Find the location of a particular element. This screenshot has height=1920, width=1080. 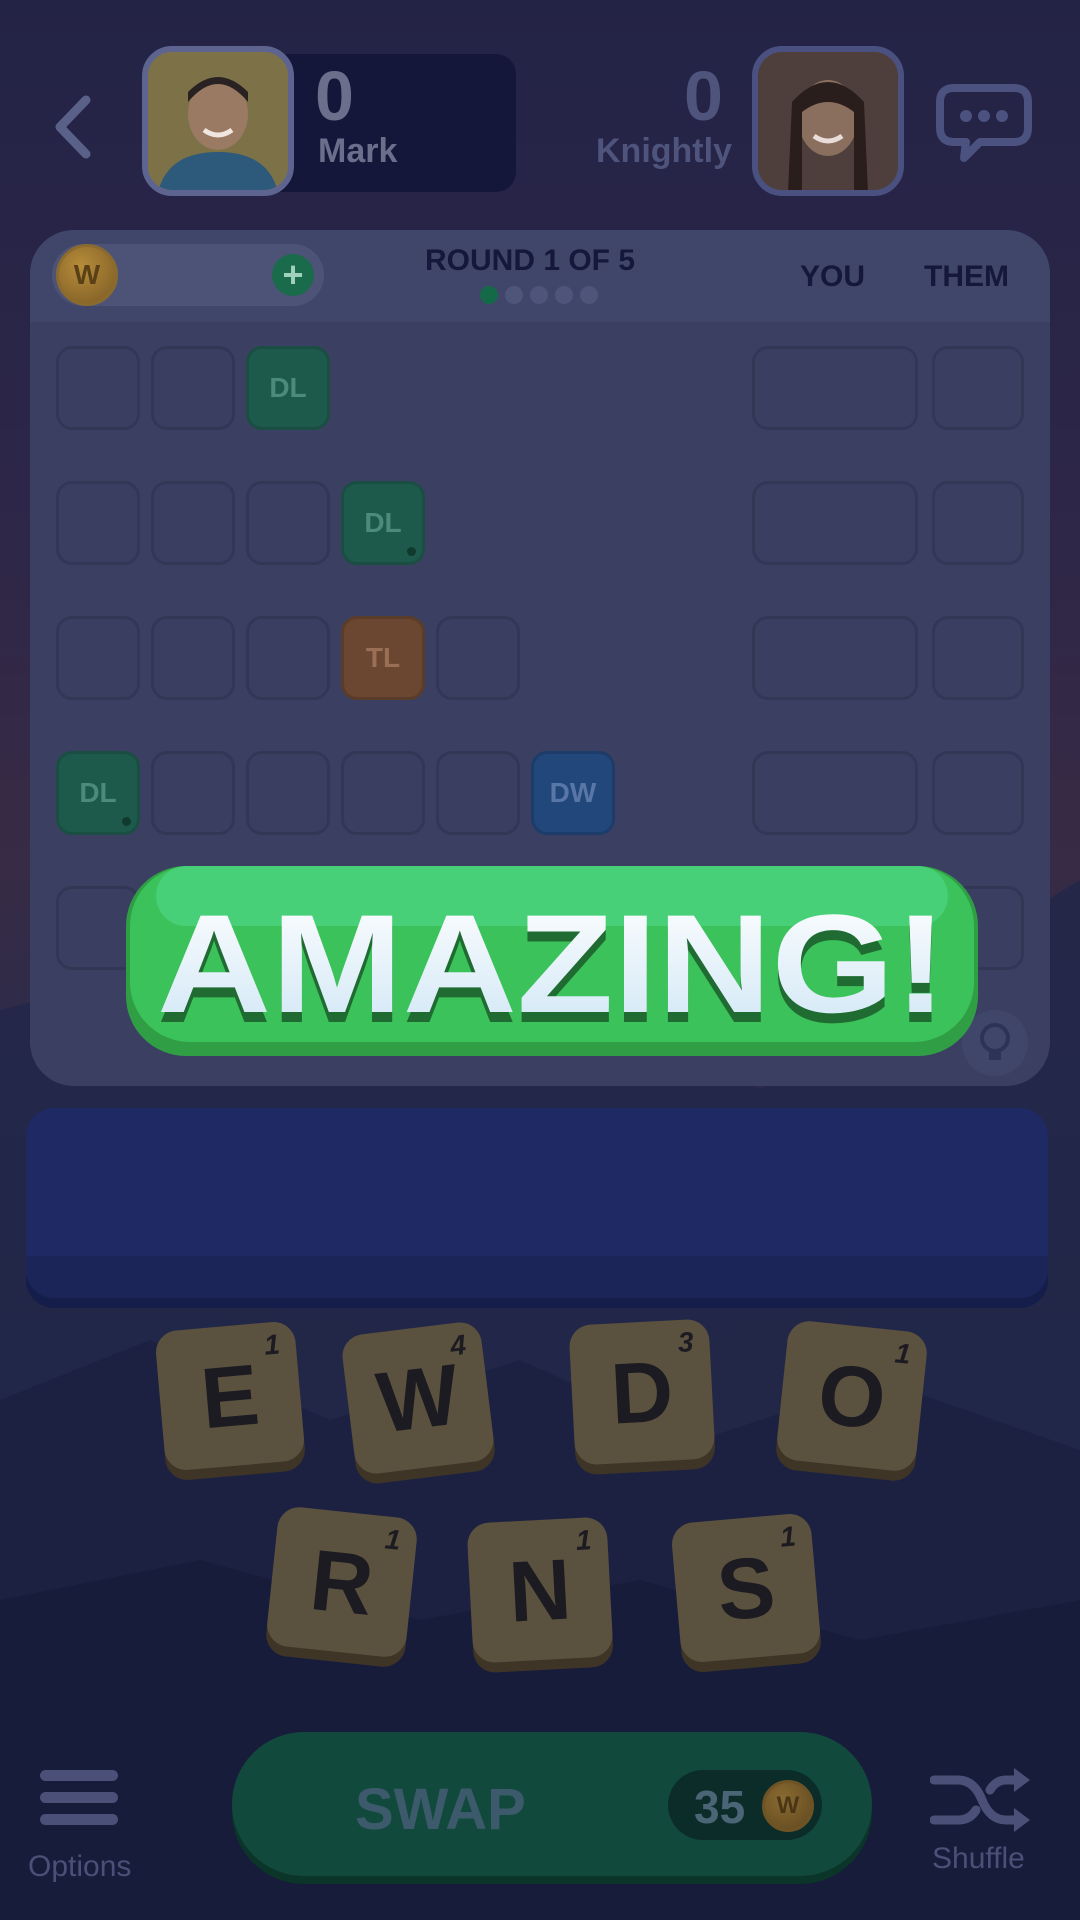

chat-bubble-icon is located at coordinates (984, 123).